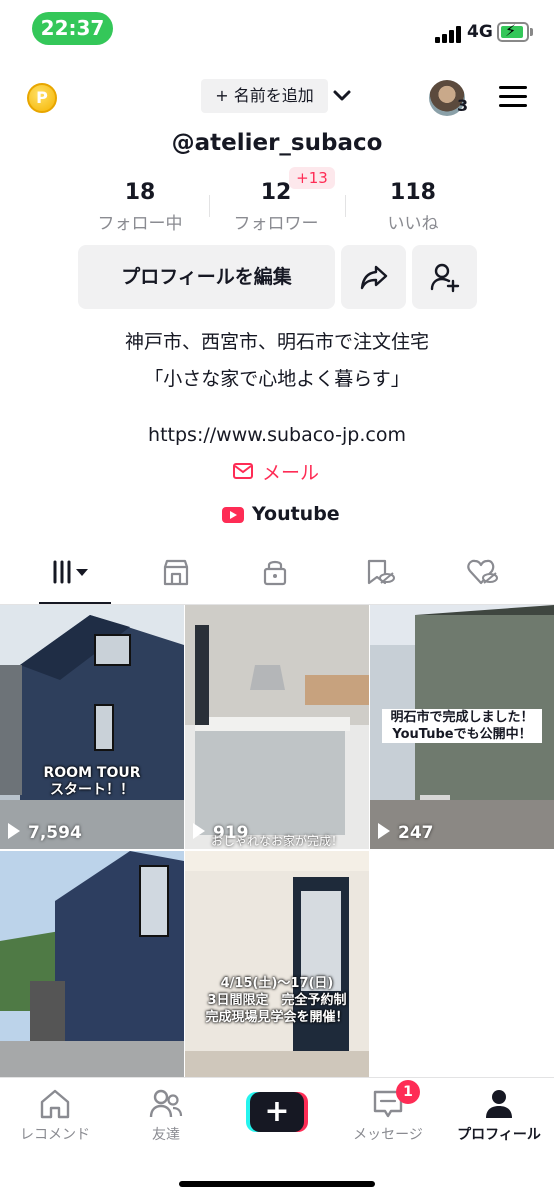 This screenshot has width=554, height=1200. I want to click on tab-hidden-liked, so click(482, 575).